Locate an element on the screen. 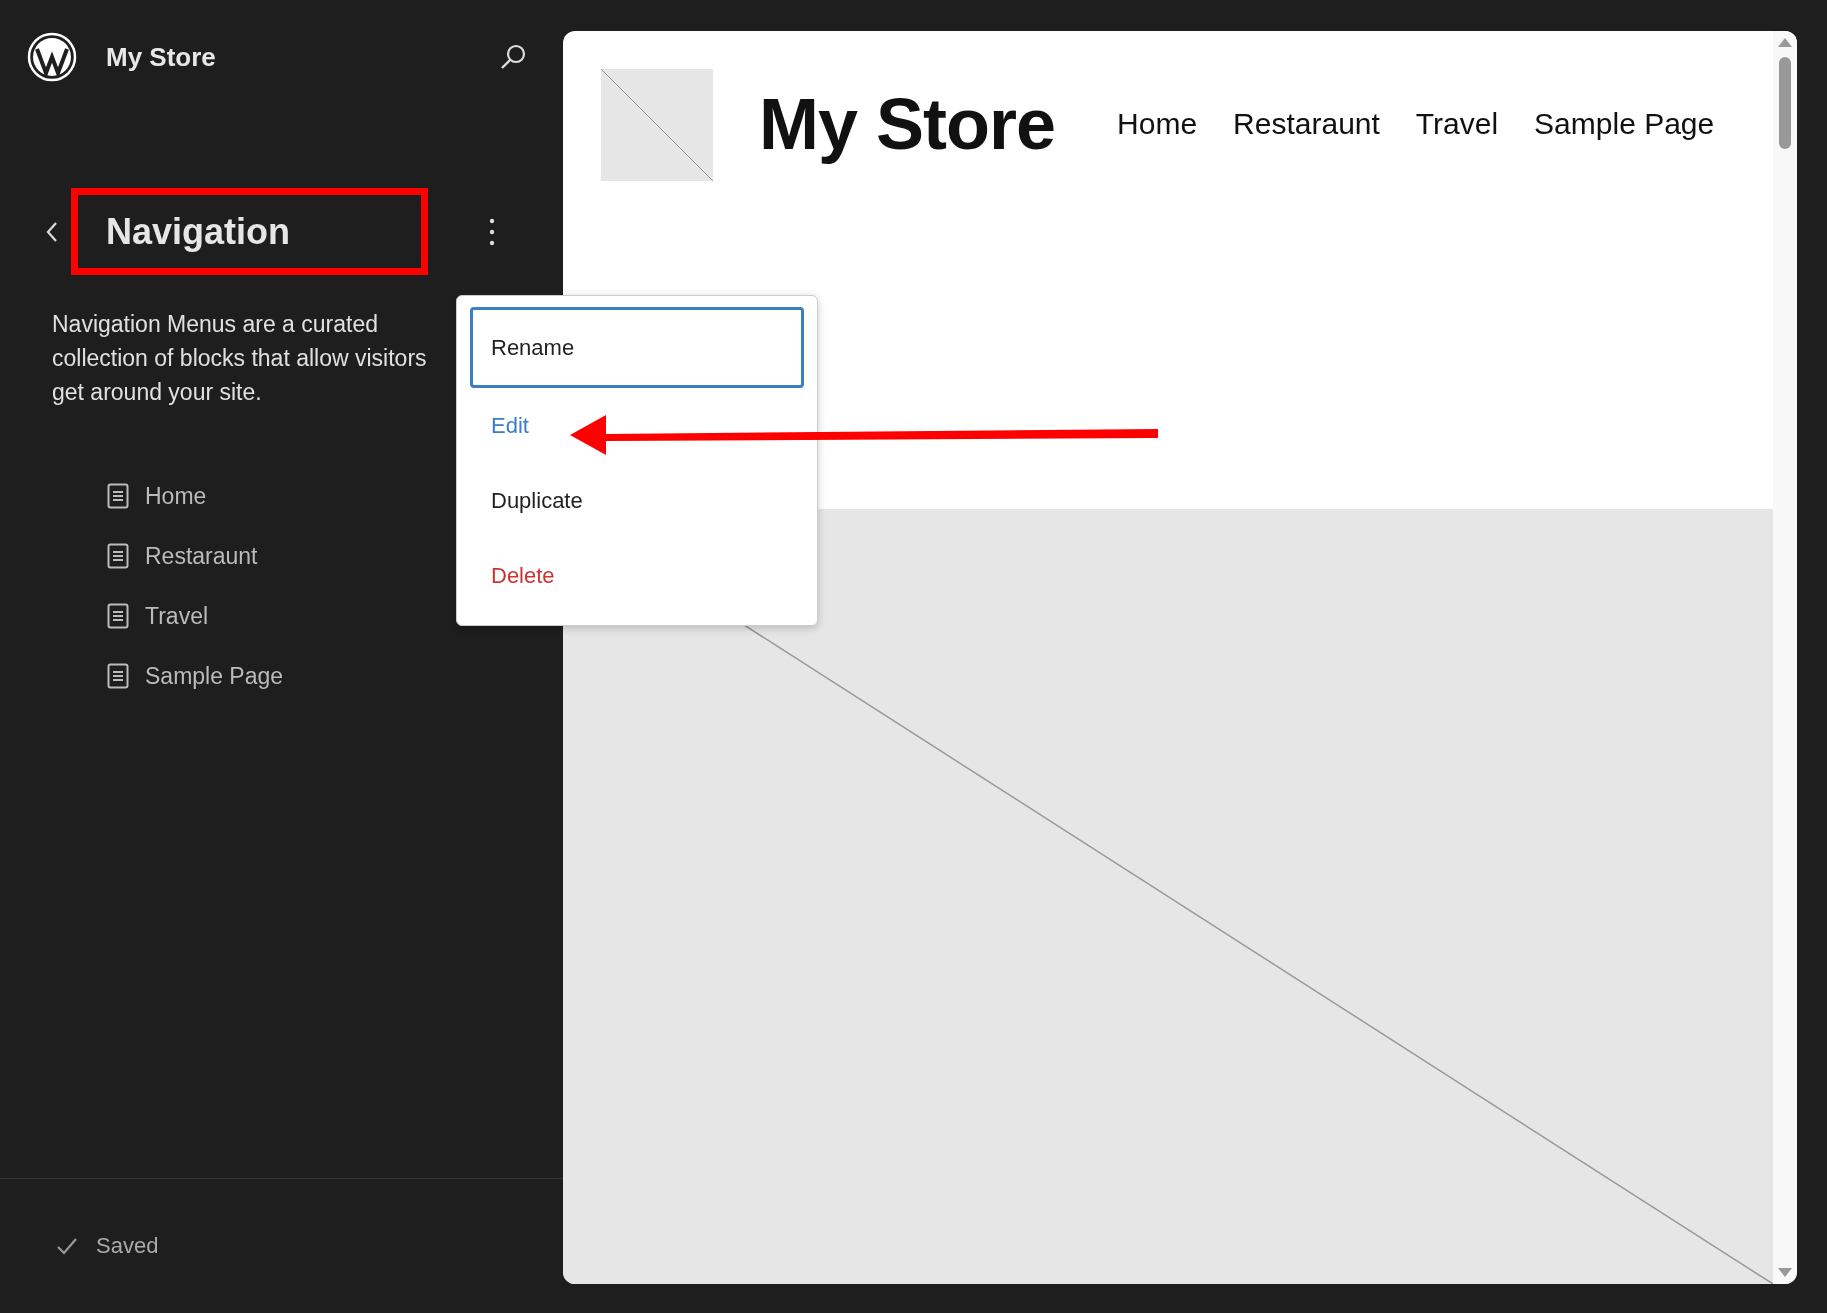  save-status: Saved is located at coordinates (127, 1246).